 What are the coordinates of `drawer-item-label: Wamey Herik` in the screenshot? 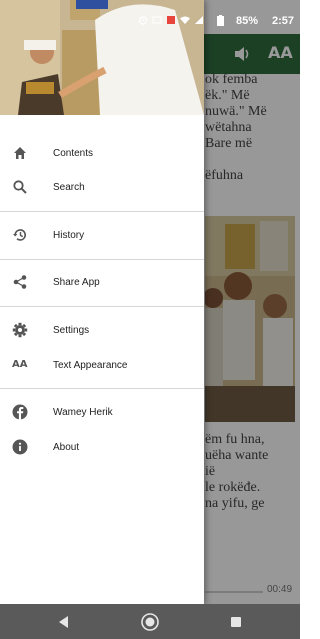 It's located at (83, 412).